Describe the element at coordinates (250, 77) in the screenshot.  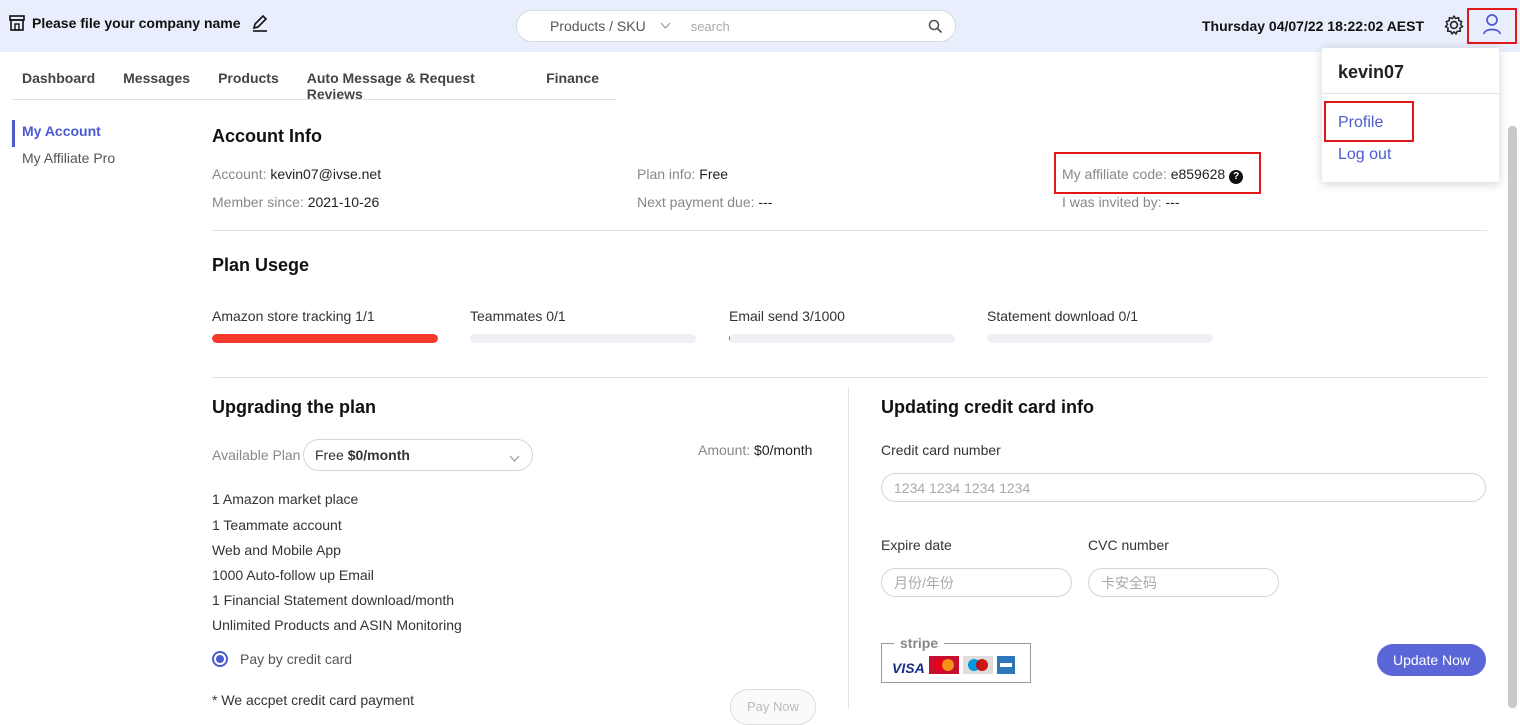
I see `tab-products: Products` at that location.